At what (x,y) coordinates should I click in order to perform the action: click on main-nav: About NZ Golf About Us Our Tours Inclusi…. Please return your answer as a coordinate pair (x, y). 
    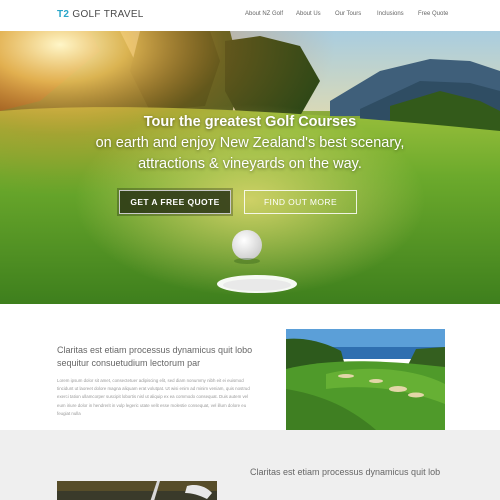
    Looking at the image, I should click on (250, 17).